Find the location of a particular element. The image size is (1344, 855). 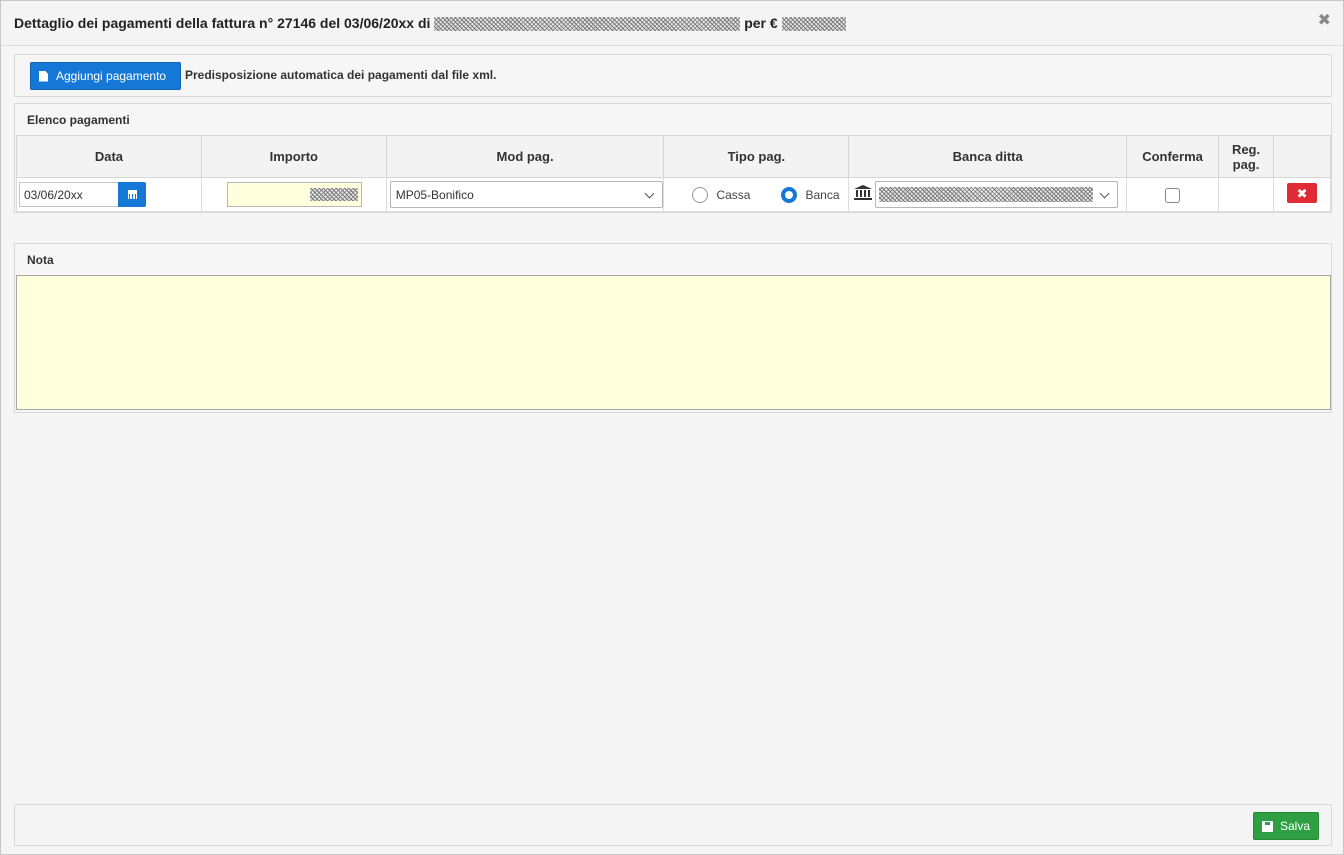

column-header-data: Data is located at coordinates (109, 156).